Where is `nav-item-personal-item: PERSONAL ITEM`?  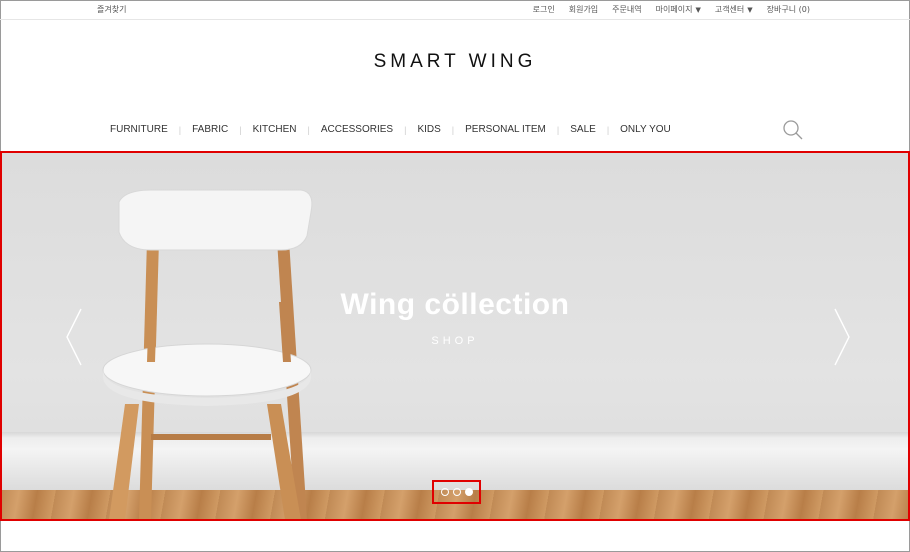
nav-item-personal-item: PERSONAL ITEM is located at coordinates (505, 129).